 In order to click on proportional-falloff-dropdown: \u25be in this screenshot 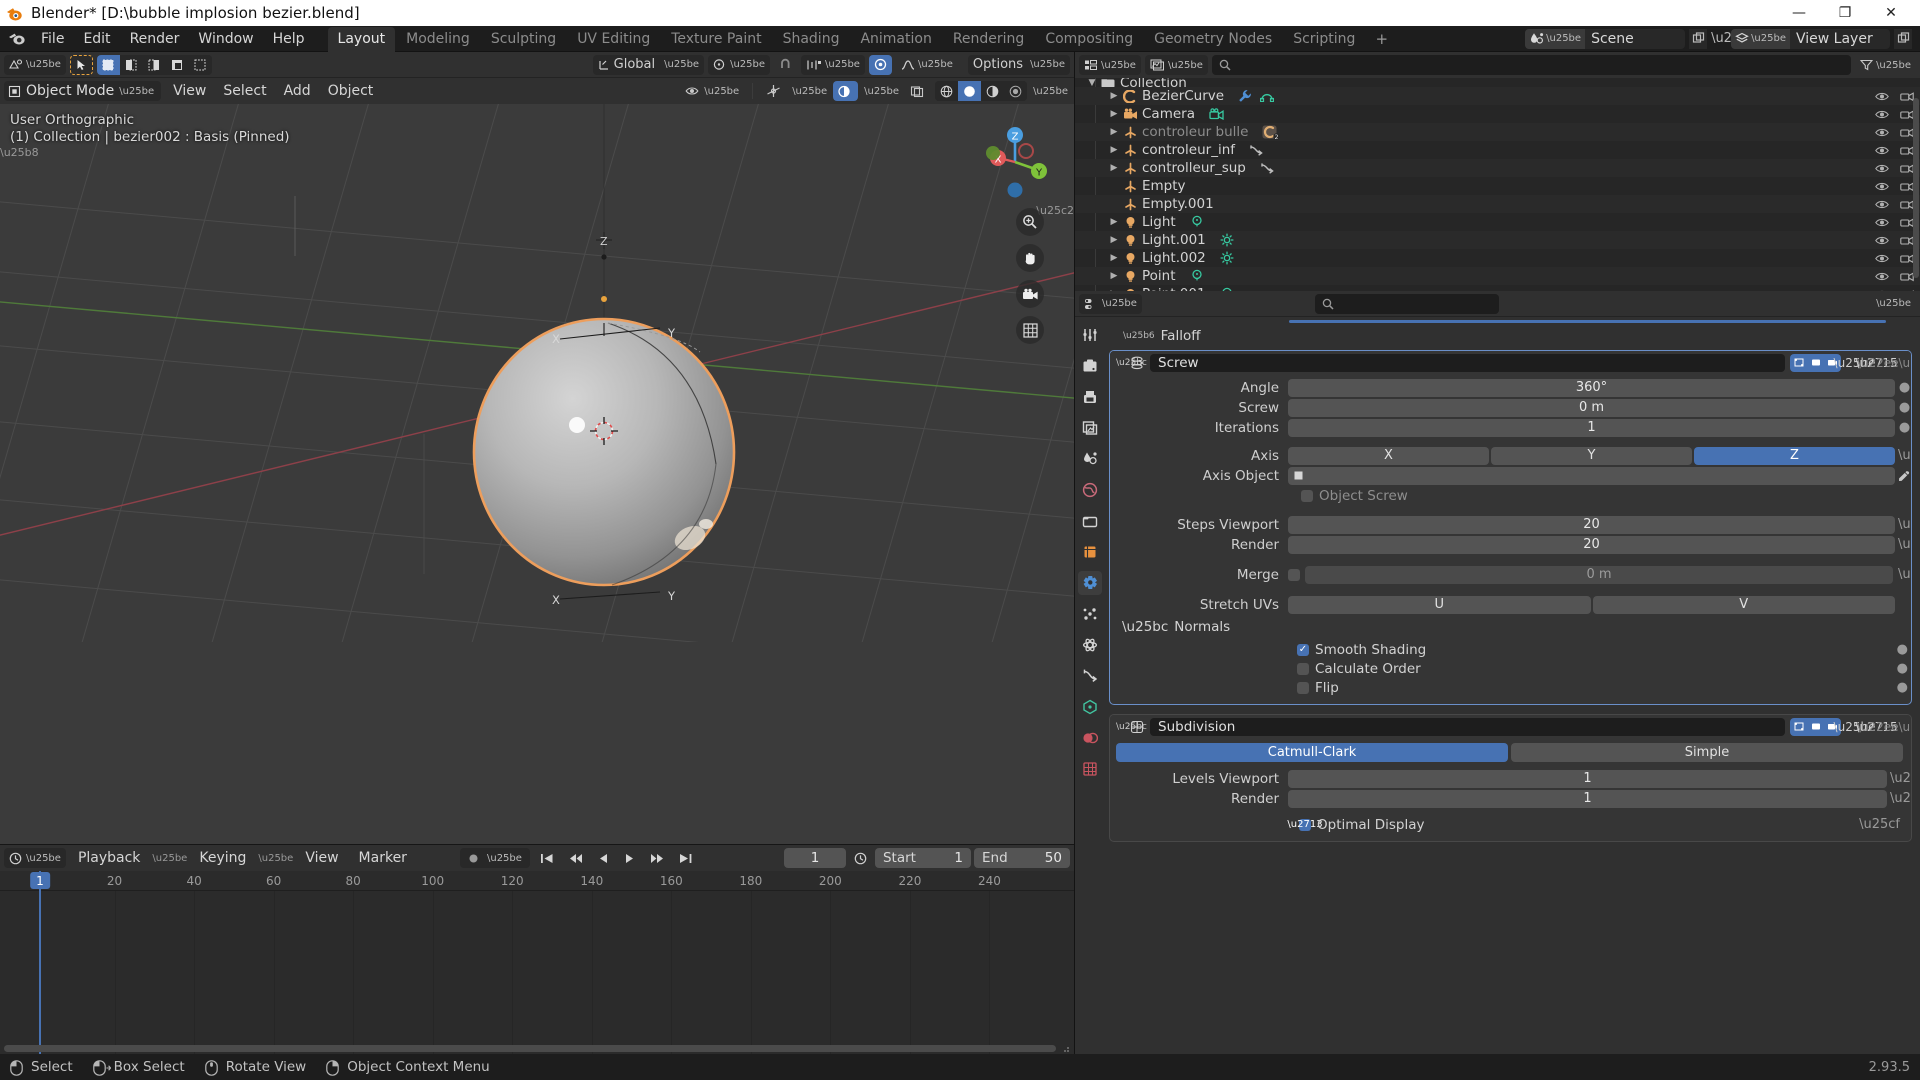, I will do `click(927, 65)`.